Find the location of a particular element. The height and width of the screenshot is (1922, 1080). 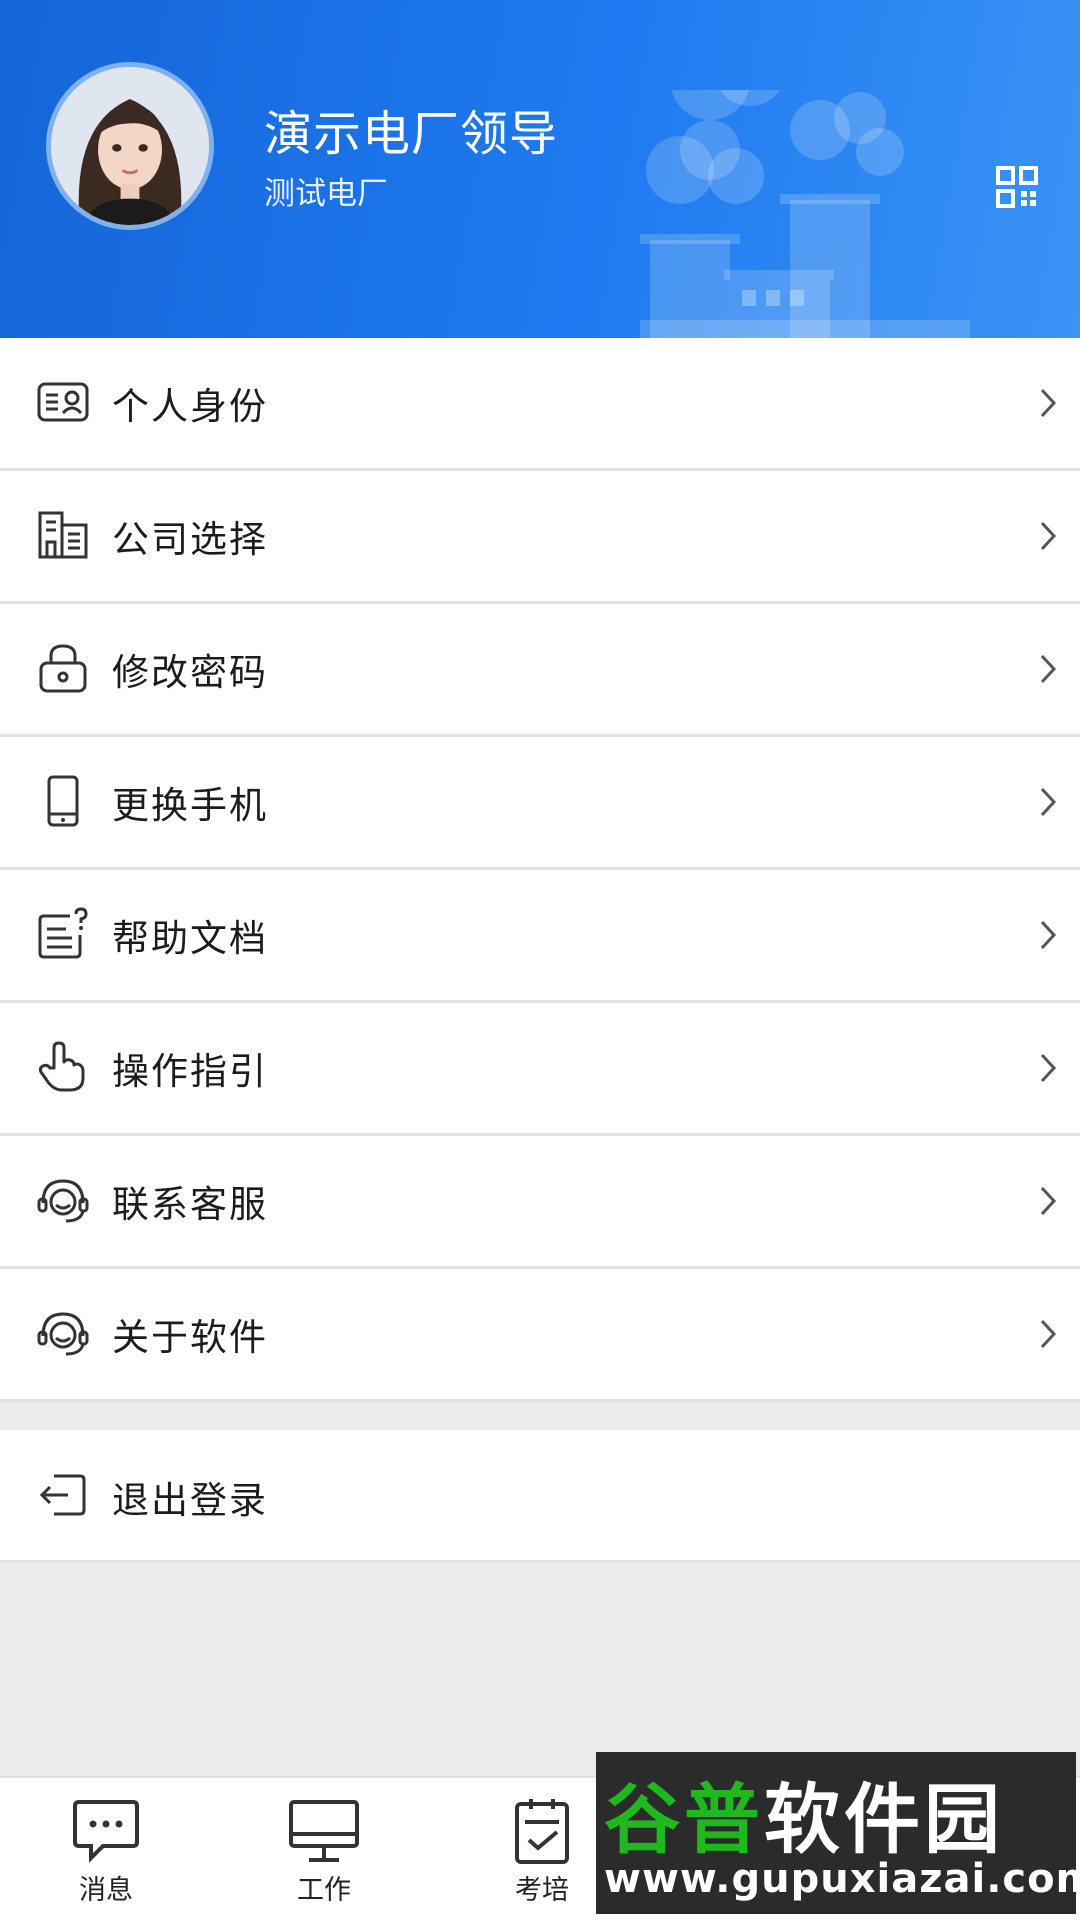

menu-item-label: 修改密码 is located at coordinates (190, 672).